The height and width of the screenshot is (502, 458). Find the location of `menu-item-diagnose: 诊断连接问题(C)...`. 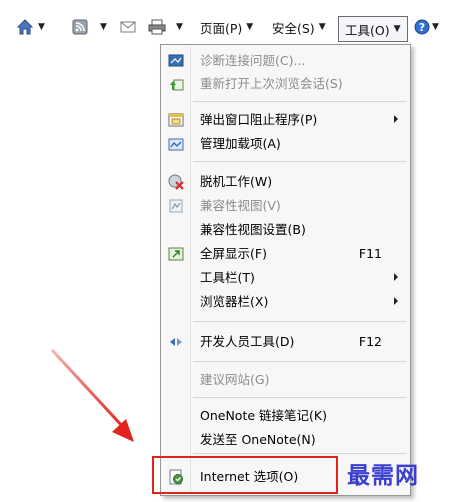

menu-item-diagnose: 诊断连接问题(C)... is located at coordinates (285, 61).